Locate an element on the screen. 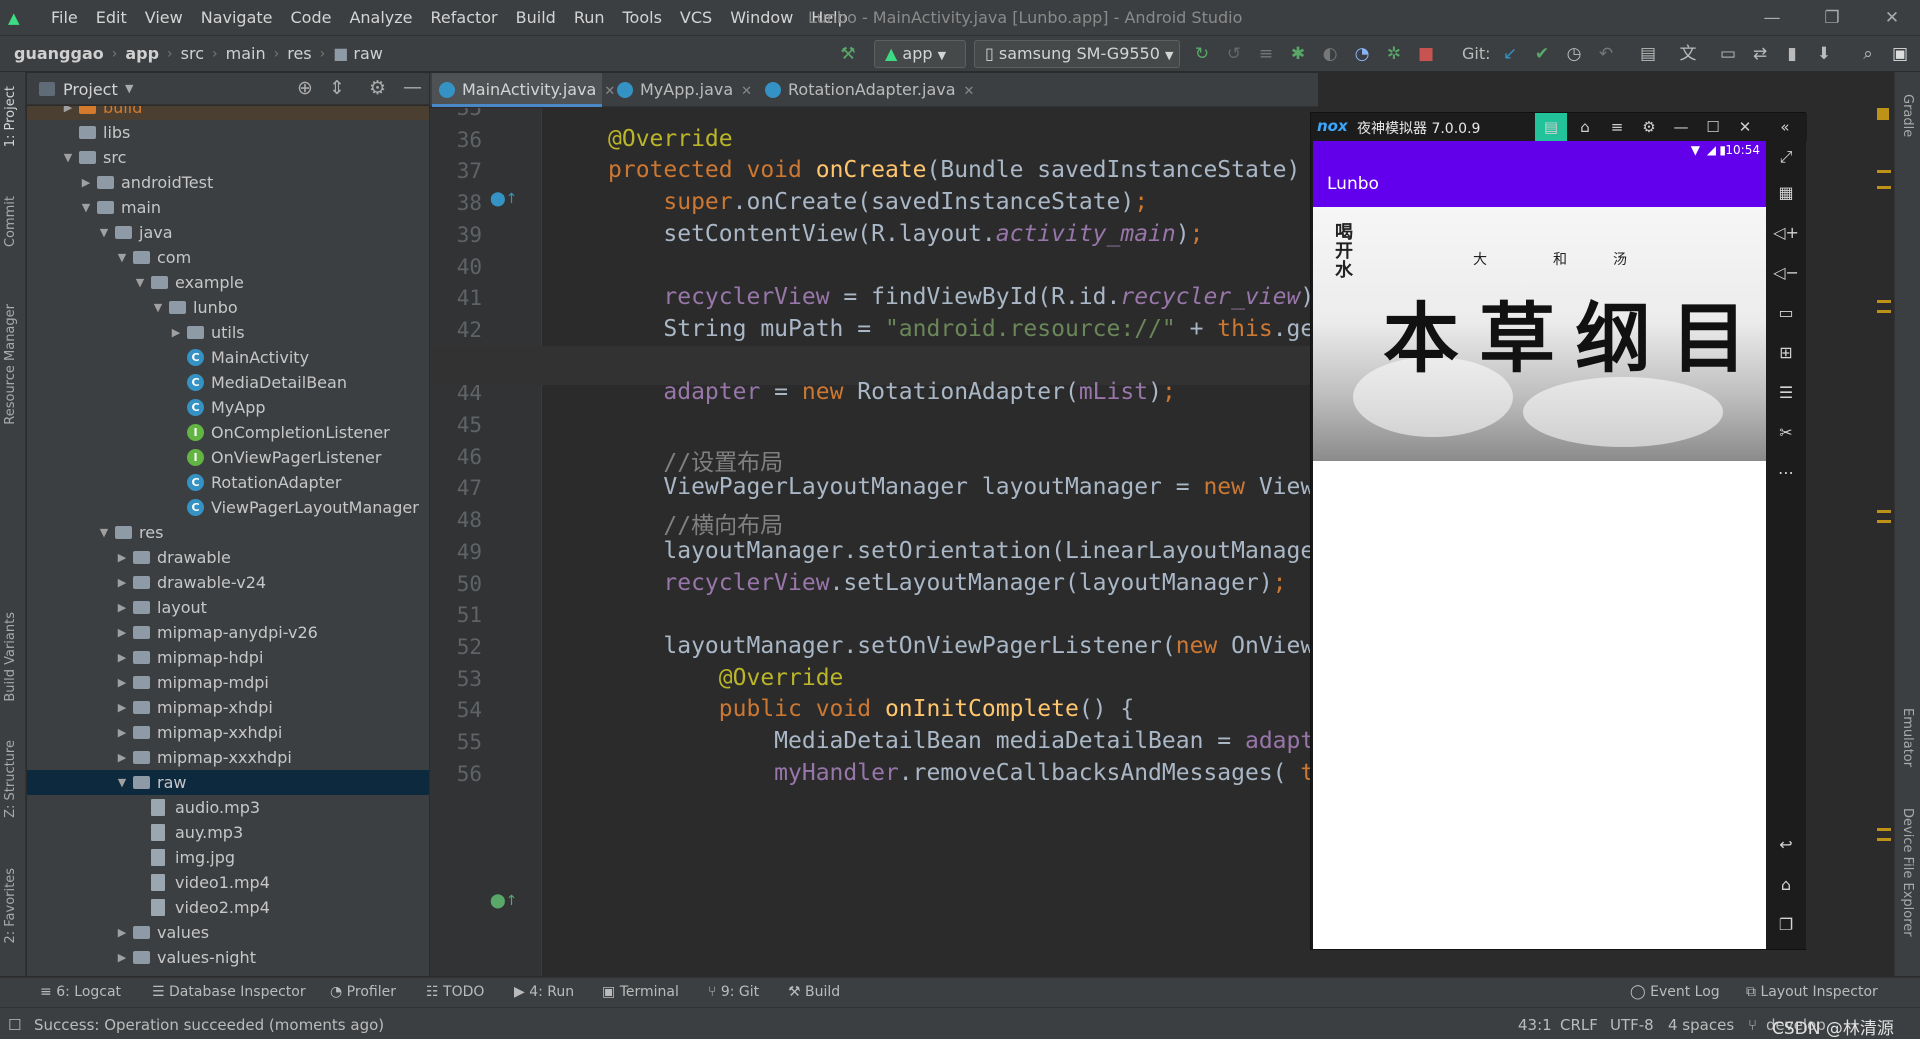  apply-code-icon: ↺ is located at coordinates (1234, 54).